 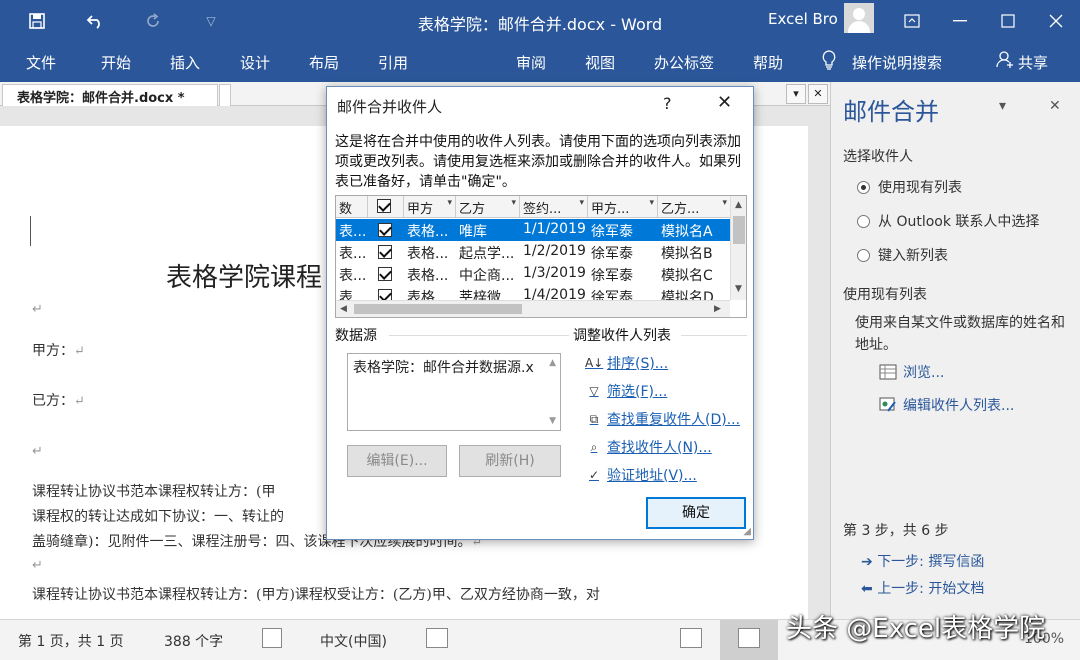 What do you see at coordinates (594, 475) in the screenshot?
I see `validate-address-icon: ✓` at bounding box center [594, 475].